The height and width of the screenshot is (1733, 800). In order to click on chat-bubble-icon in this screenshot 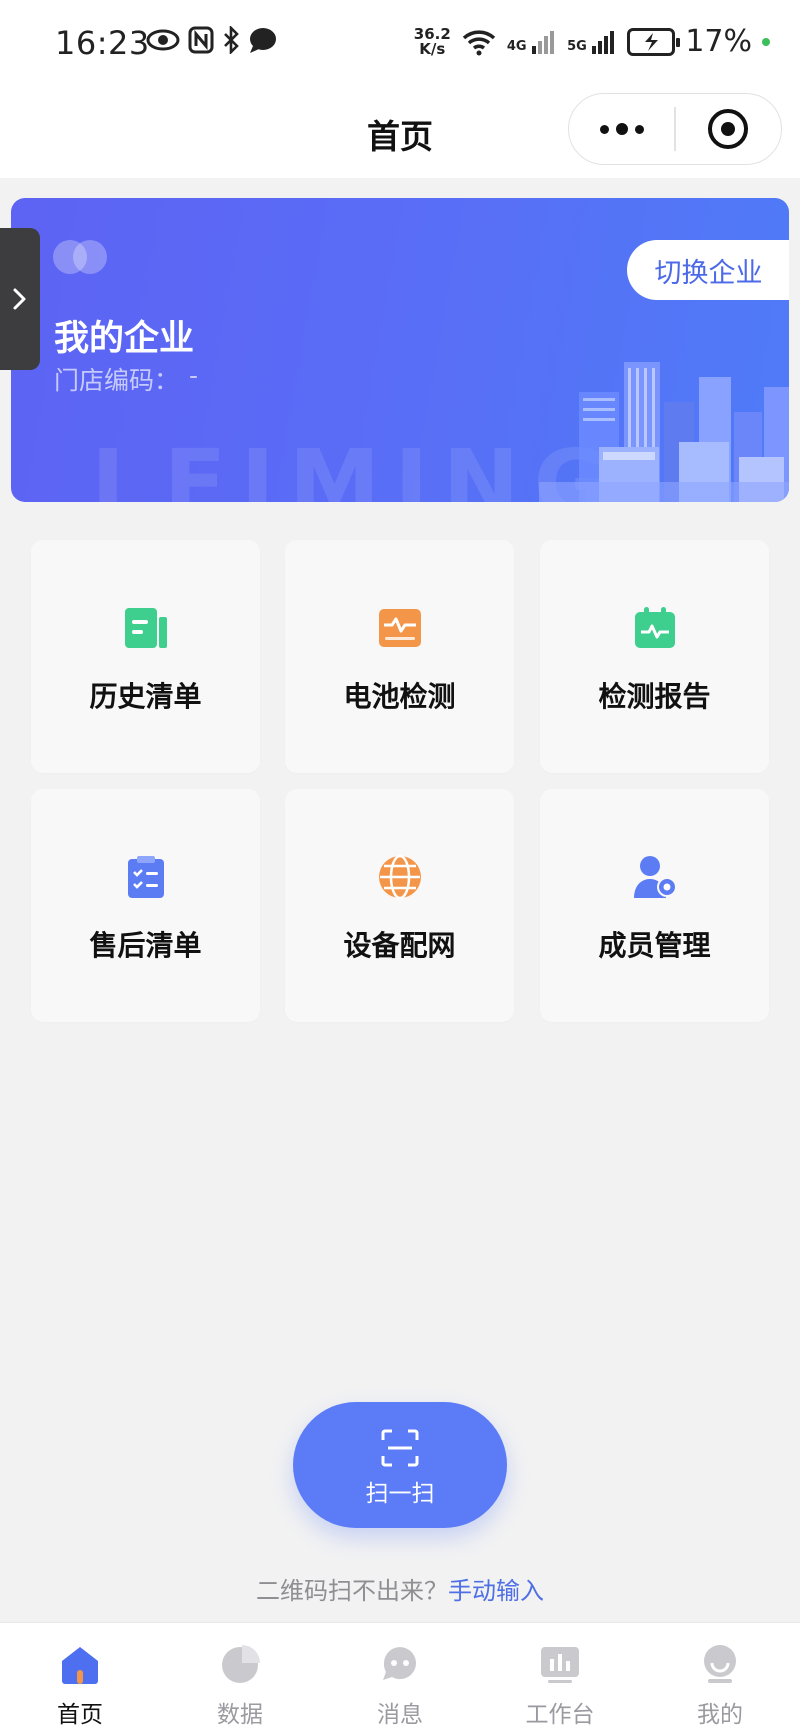, I will do `click(263, 40)`.